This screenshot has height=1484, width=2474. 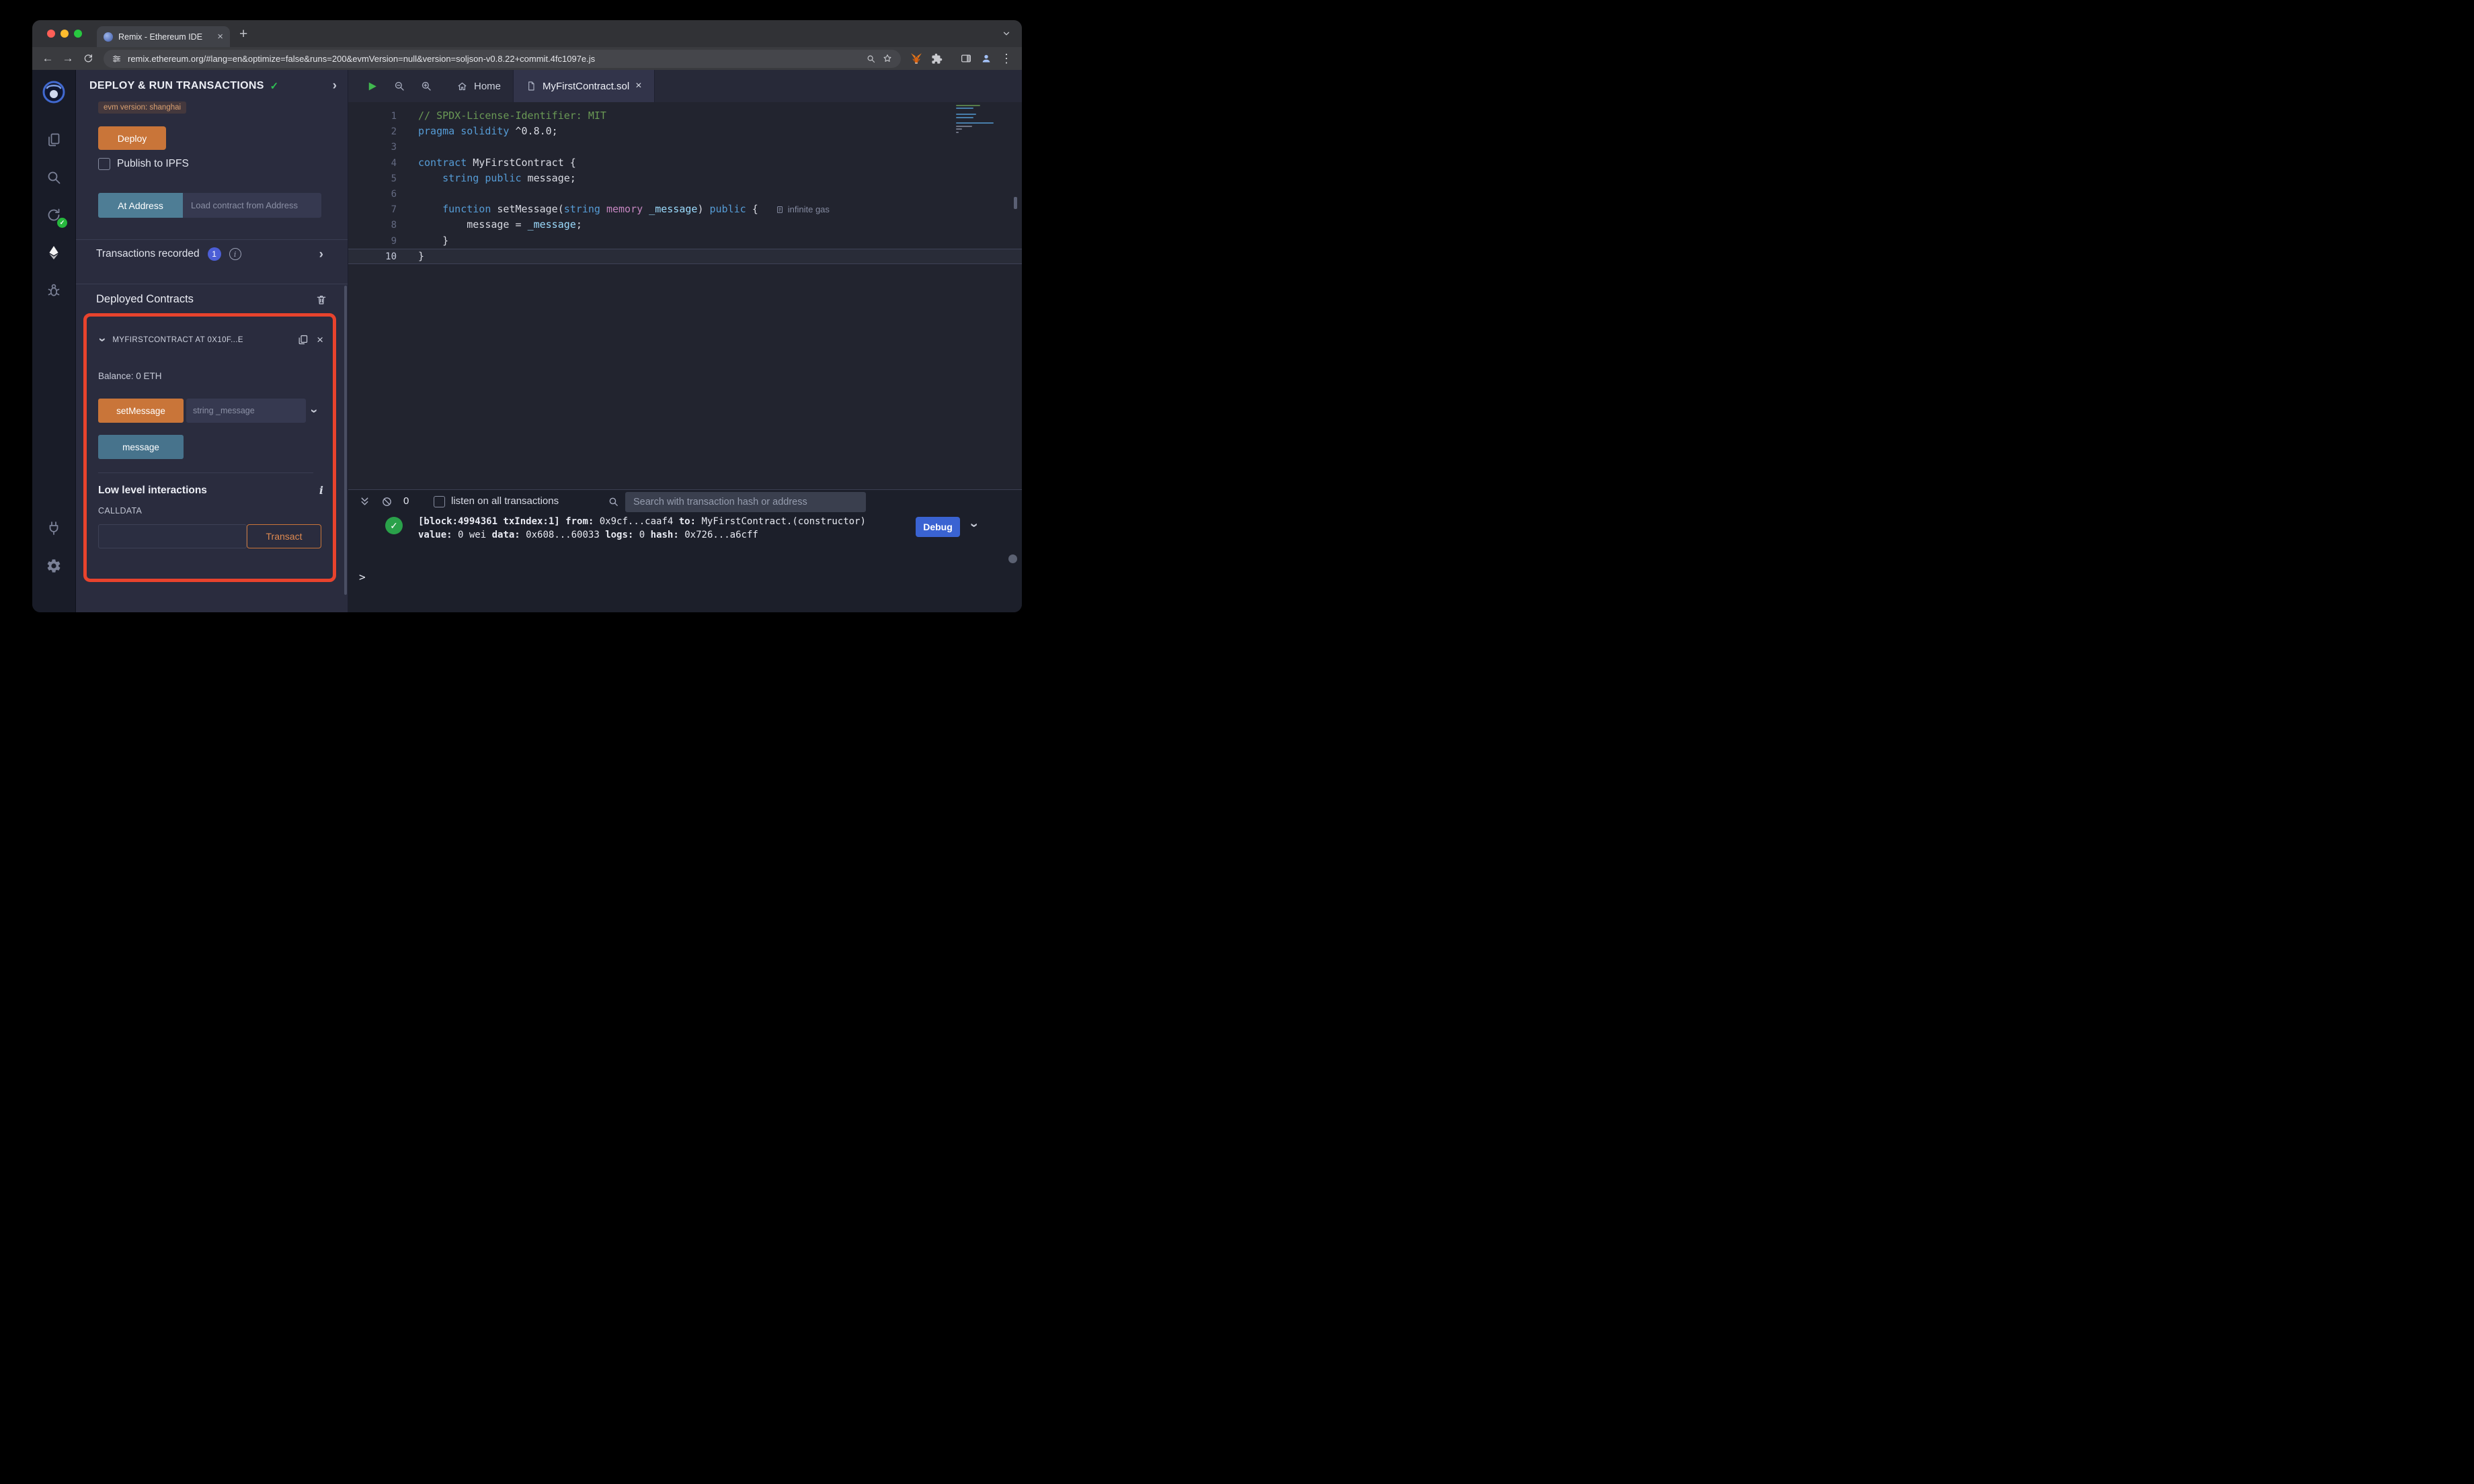 I want to click on transactions-count-badge: 1, so click(x=214, y=254).